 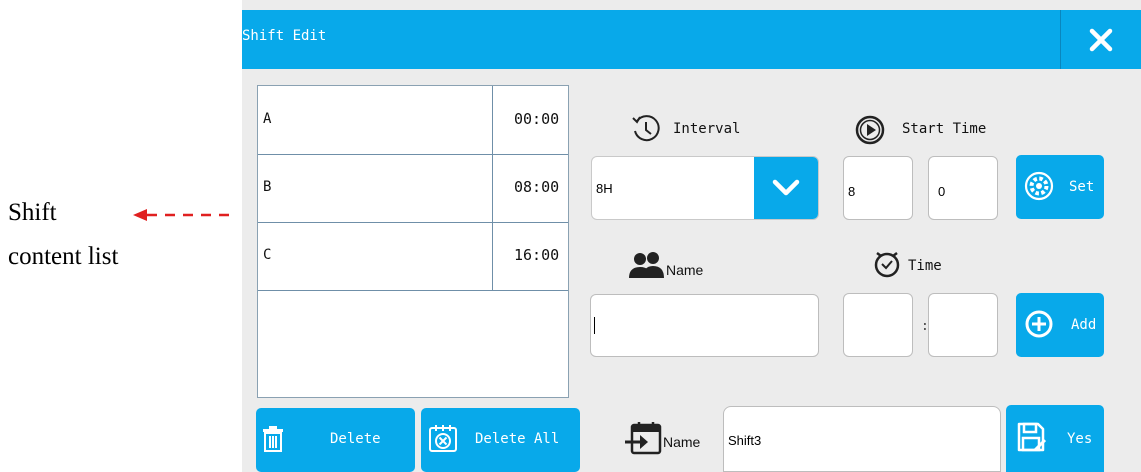 What do you see at coordinates (537, 119) in the screenshot?
I see `shift-time: 00:00` at bounding box center [537, 119].